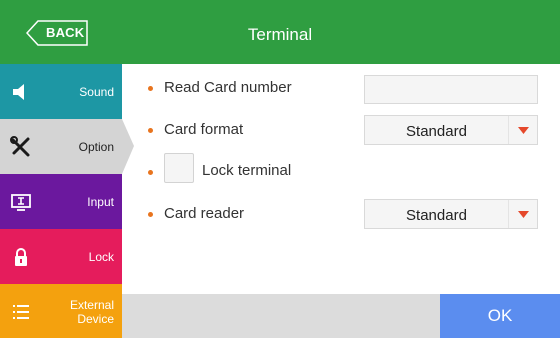  Describe the element at coordinates (341, 212) in the screenshot. I see `card-reader-row: Card reader Standard` at that location.